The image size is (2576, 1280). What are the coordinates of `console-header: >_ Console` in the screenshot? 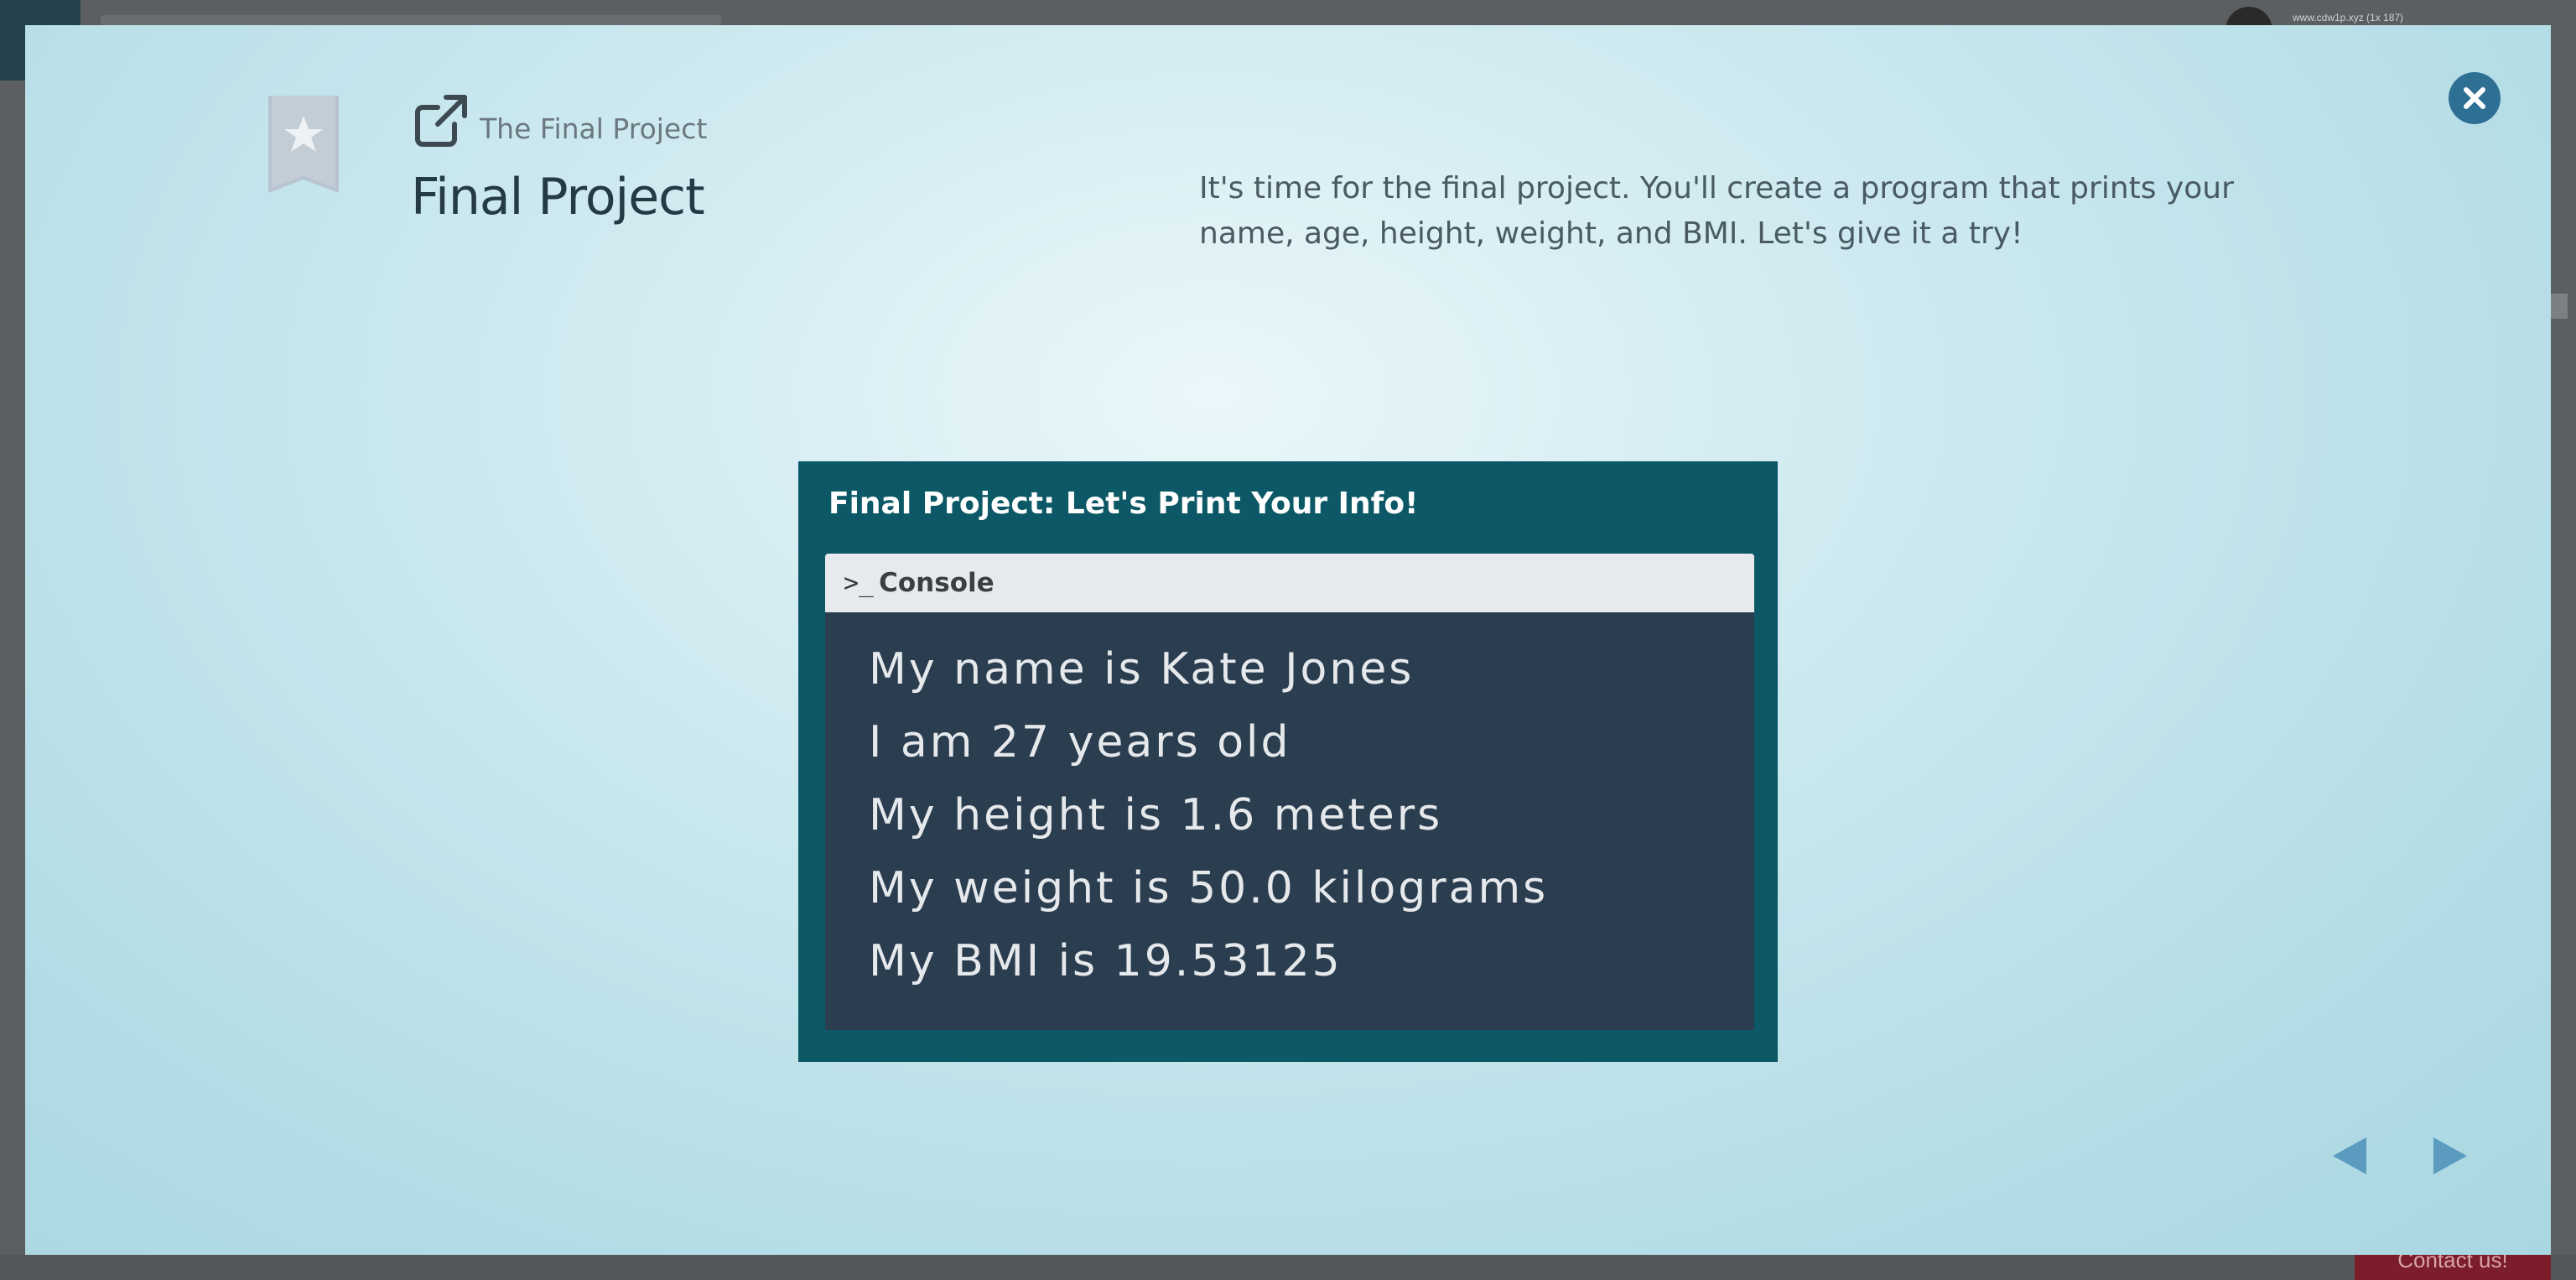 It's located at (1289, 583).